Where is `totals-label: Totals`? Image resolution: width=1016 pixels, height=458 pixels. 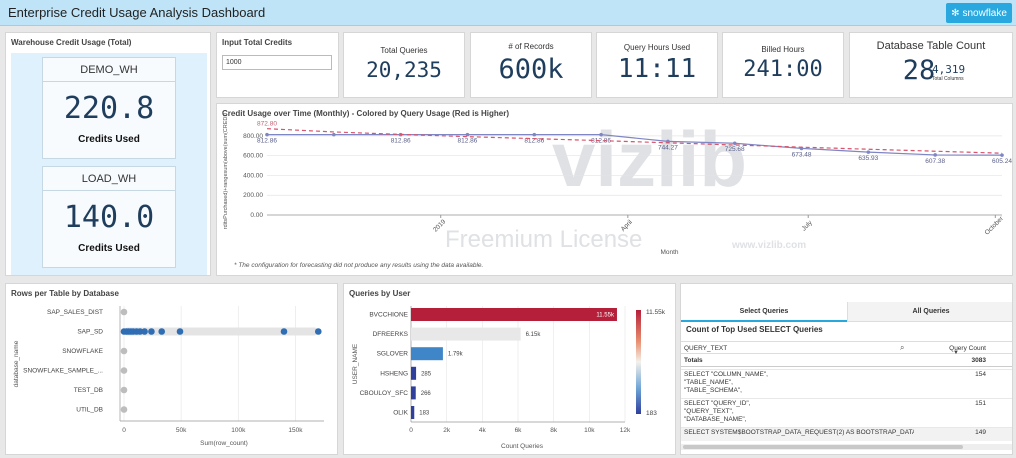 totals-label: Totals is located at coordinates (693, 360).